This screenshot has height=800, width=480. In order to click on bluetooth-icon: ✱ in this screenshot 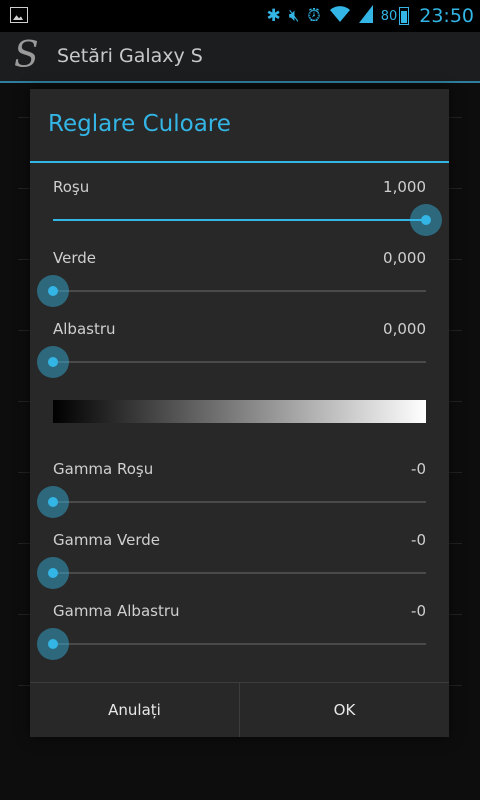, I will do `click(273, 15)`.